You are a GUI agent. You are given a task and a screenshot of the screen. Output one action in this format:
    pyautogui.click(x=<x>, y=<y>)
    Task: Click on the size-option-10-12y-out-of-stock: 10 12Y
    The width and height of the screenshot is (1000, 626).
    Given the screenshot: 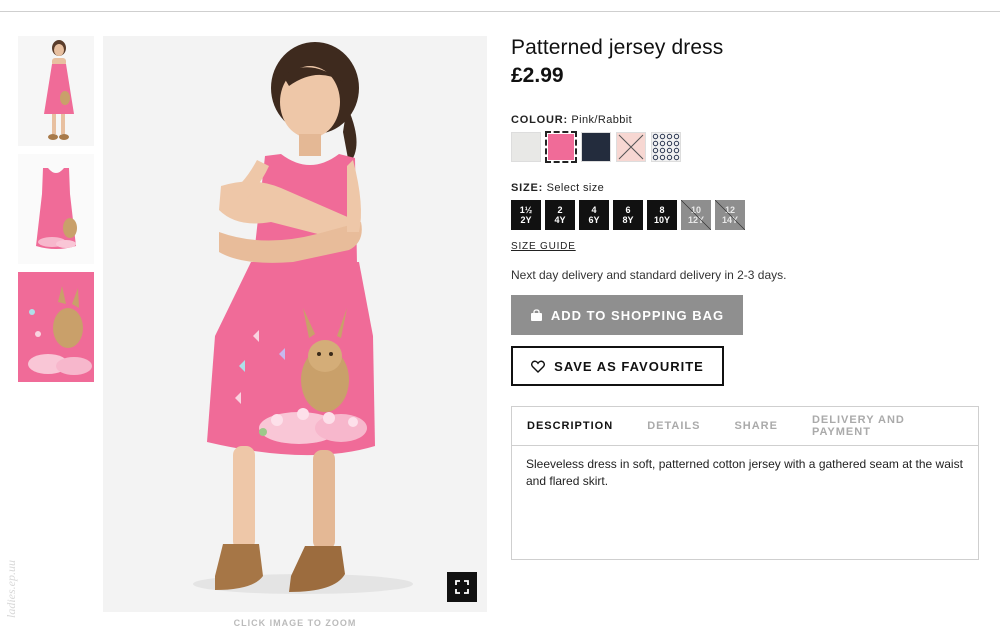 What is the action you would take?
    pyautogui.click(x=696, y=215)
    